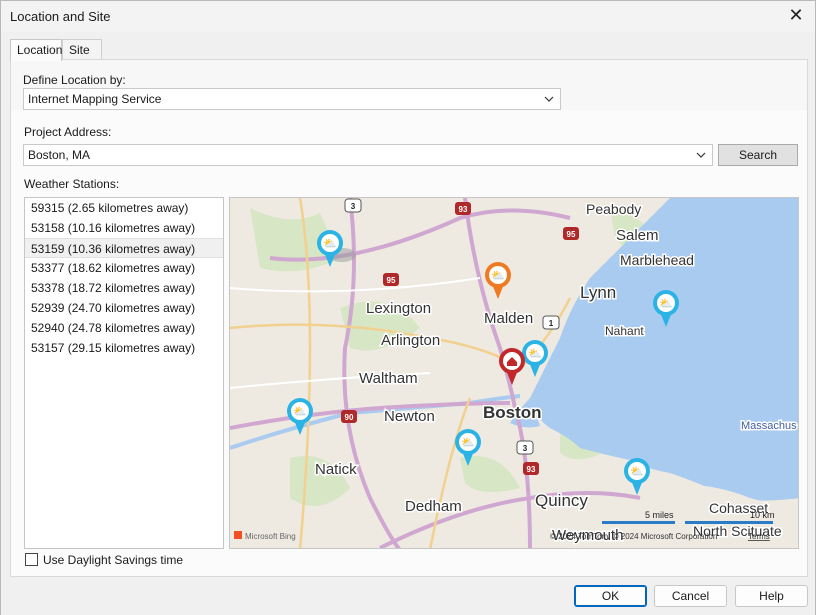  What do you see at coordinates (124, 208) in the screenshot?
I see `list-item: 59315 (2.65 kilometres away)` at bounding box center [124, 208].